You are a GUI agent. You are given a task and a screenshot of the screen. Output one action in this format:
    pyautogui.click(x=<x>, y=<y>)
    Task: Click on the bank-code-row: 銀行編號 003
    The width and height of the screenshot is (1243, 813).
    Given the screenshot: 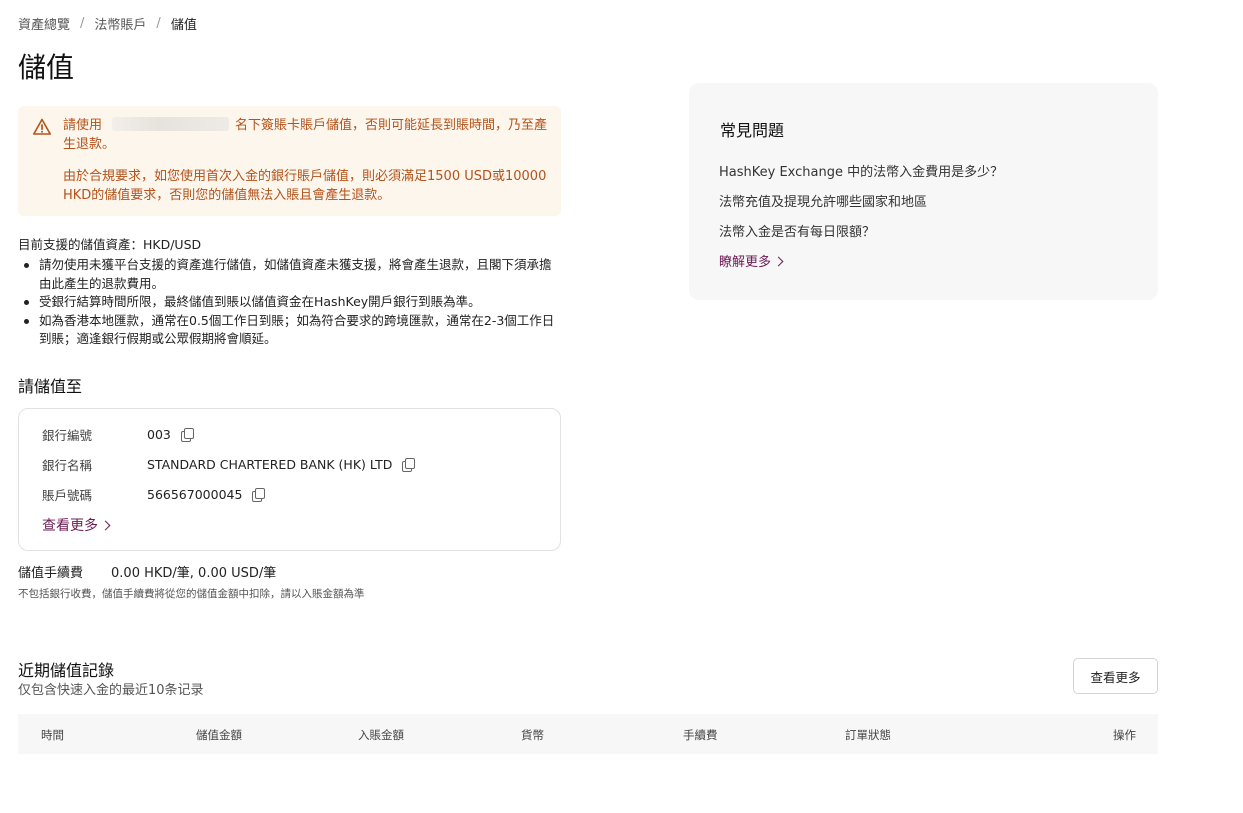 What is the action you would take?
    pyautogui.click(x=118, y=434)
    